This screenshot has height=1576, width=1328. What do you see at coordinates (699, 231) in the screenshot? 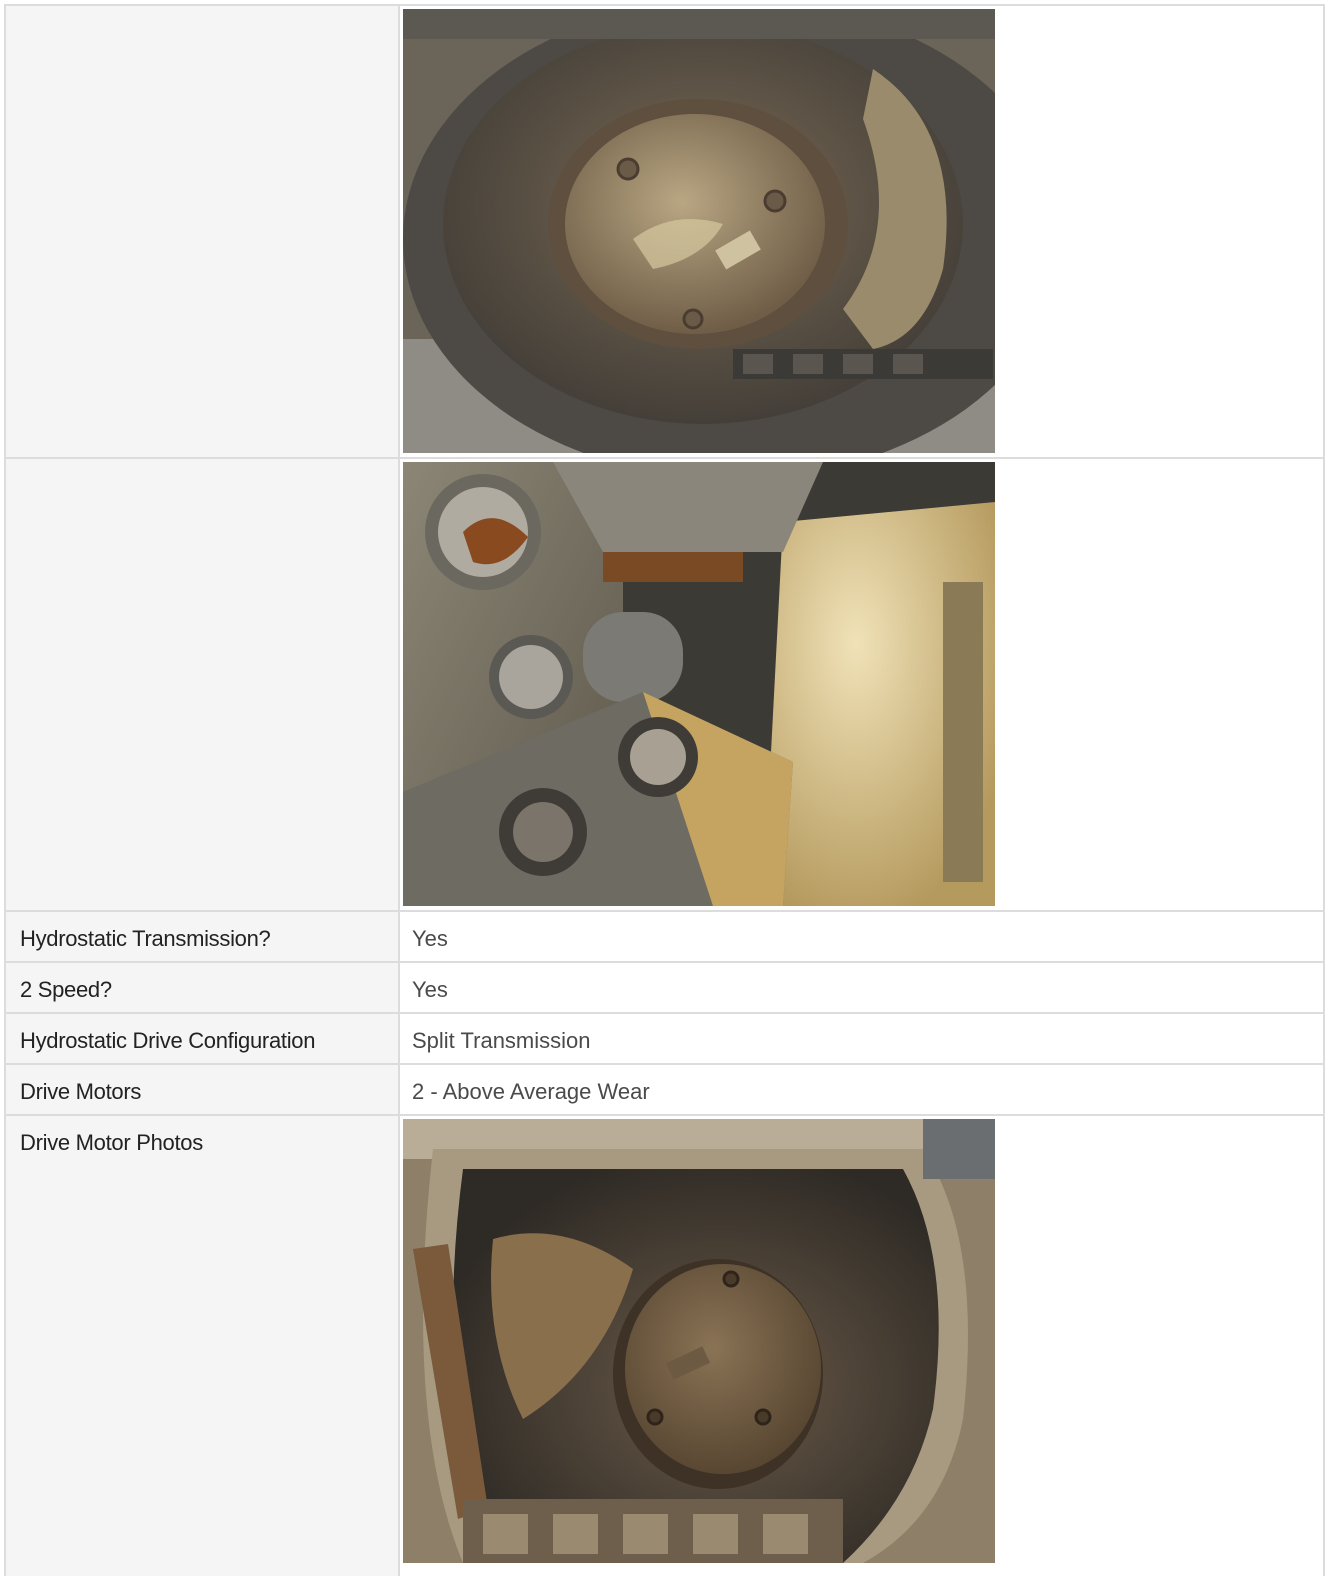
I see `drive-motor-sprocket-photo` at bounding box center [699, 231].